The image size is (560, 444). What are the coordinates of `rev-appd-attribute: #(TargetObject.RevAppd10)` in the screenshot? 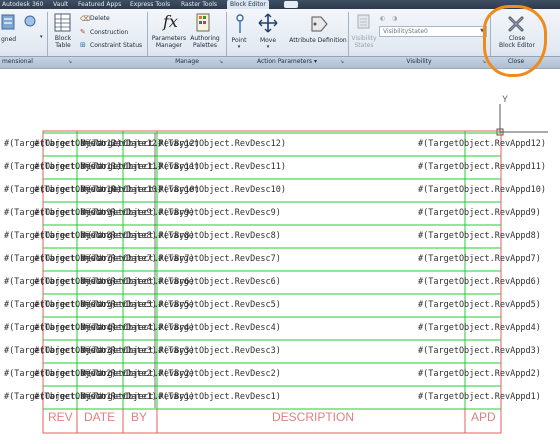 It's located at (482, 190).